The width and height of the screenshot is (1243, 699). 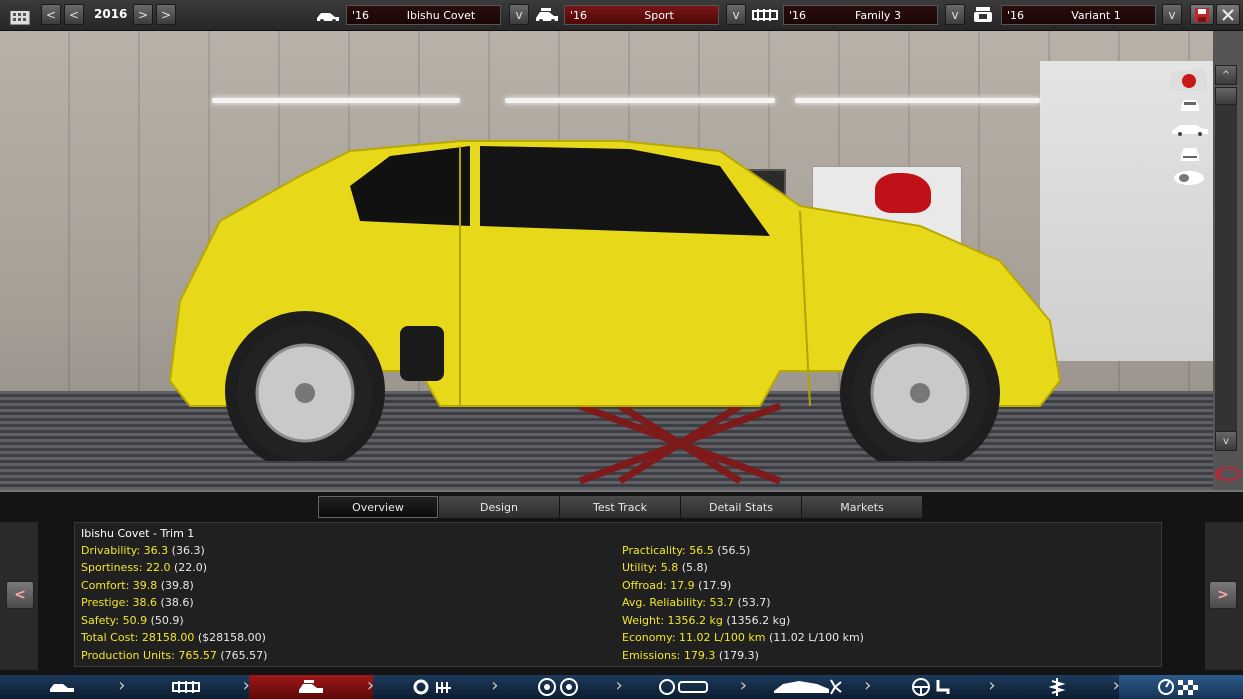 What do you see at coordinates (1223, 595) in the screenshot?
I see `next-trim-button: >` at bounding box center [1223, 595].